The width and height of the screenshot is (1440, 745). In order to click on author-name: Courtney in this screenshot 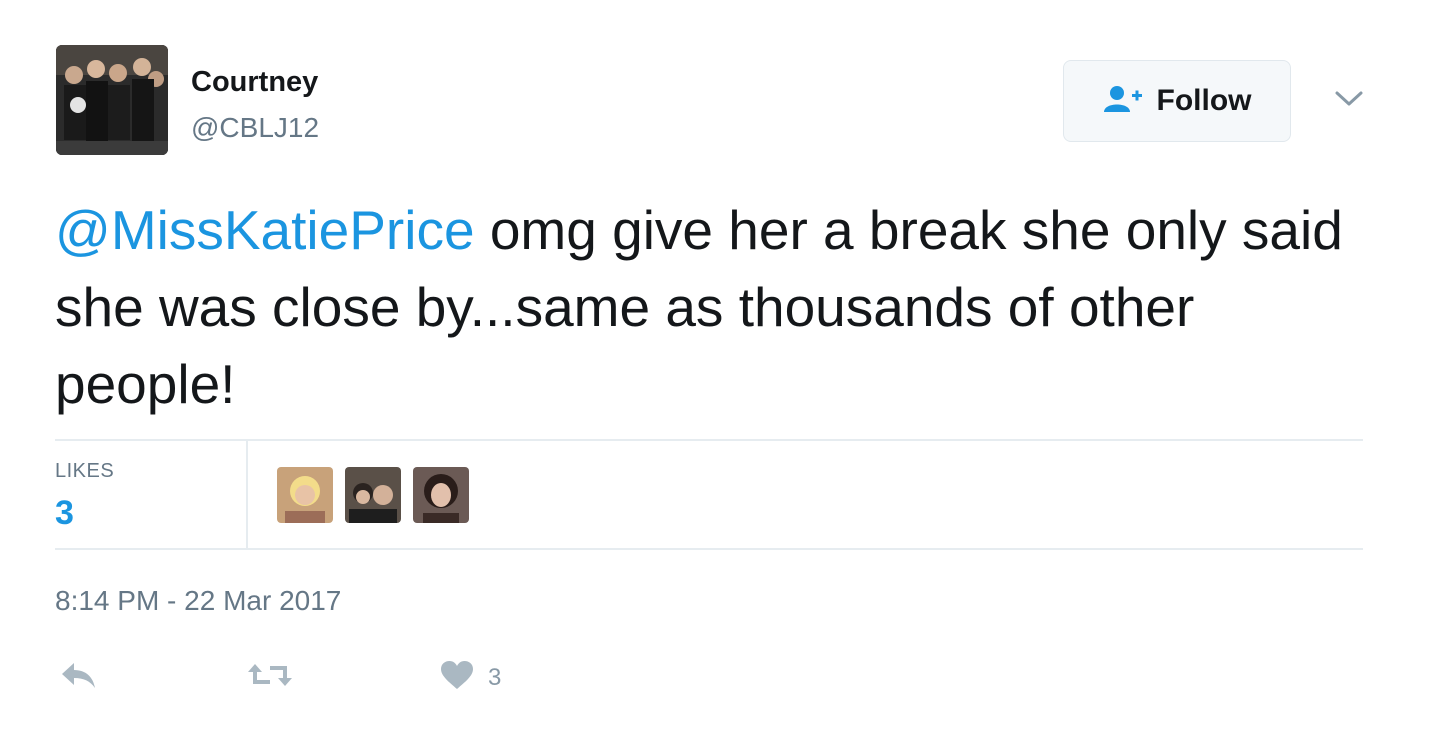, I will do `click(254, 82)`.